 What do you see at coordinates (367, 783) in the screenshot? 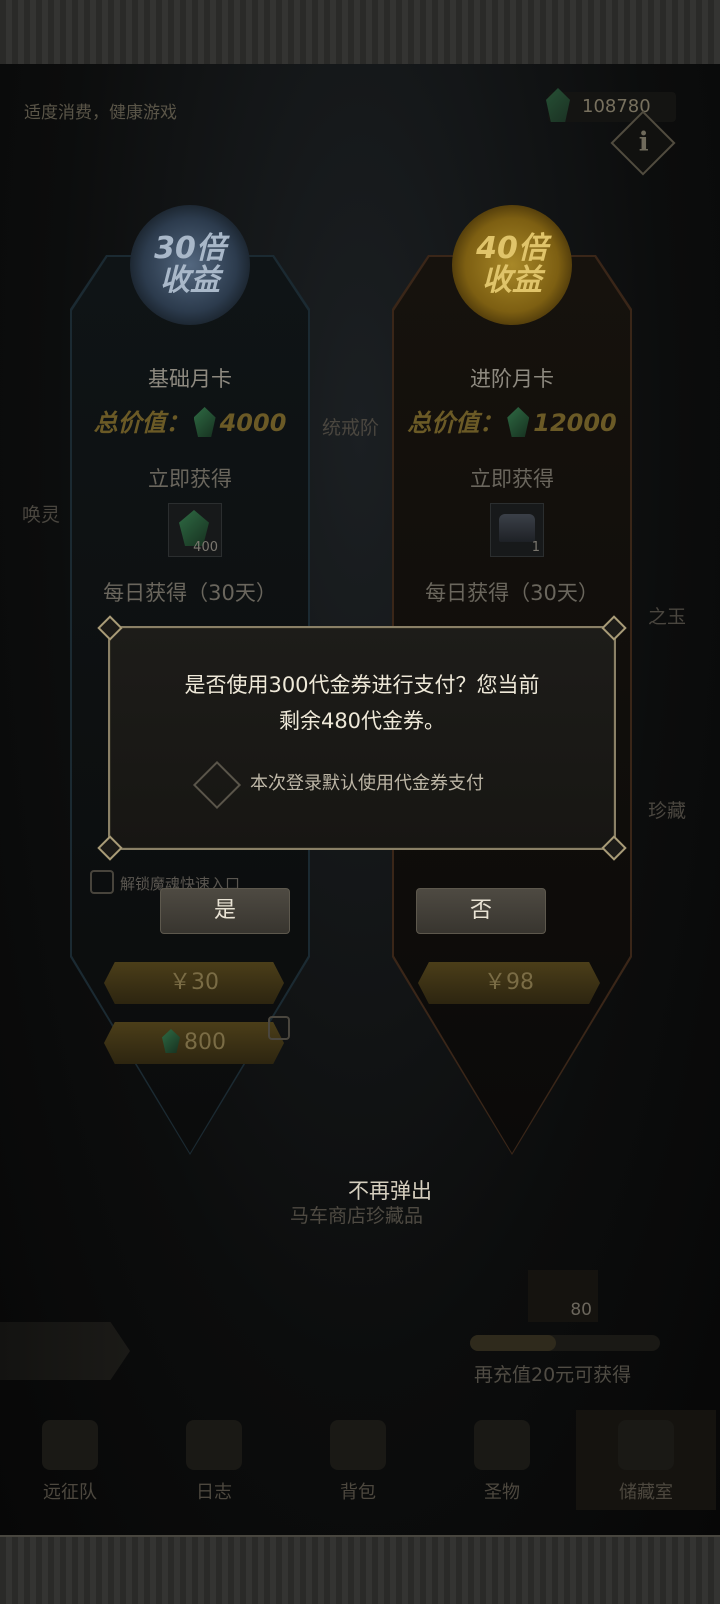
I see `checkbox-label: 本次登录默认使用代金券支付` at bounding box center [367, 783].